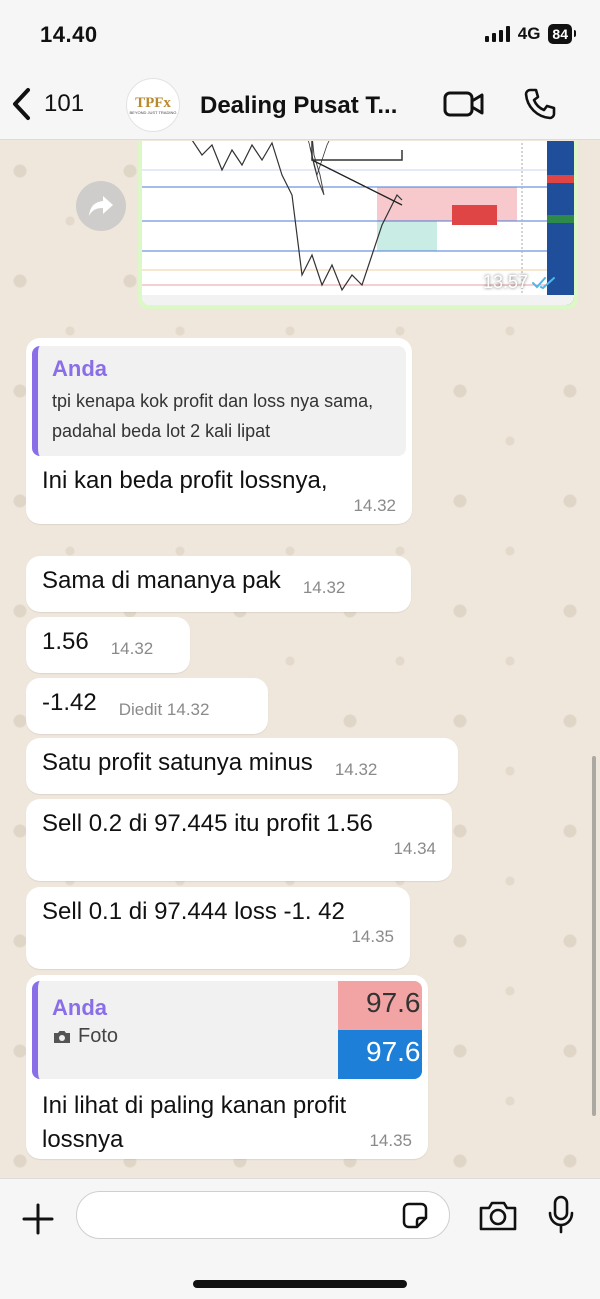 This screenshot has width=600, height=1299. I want to click on attach-button, so click(38, 1221).